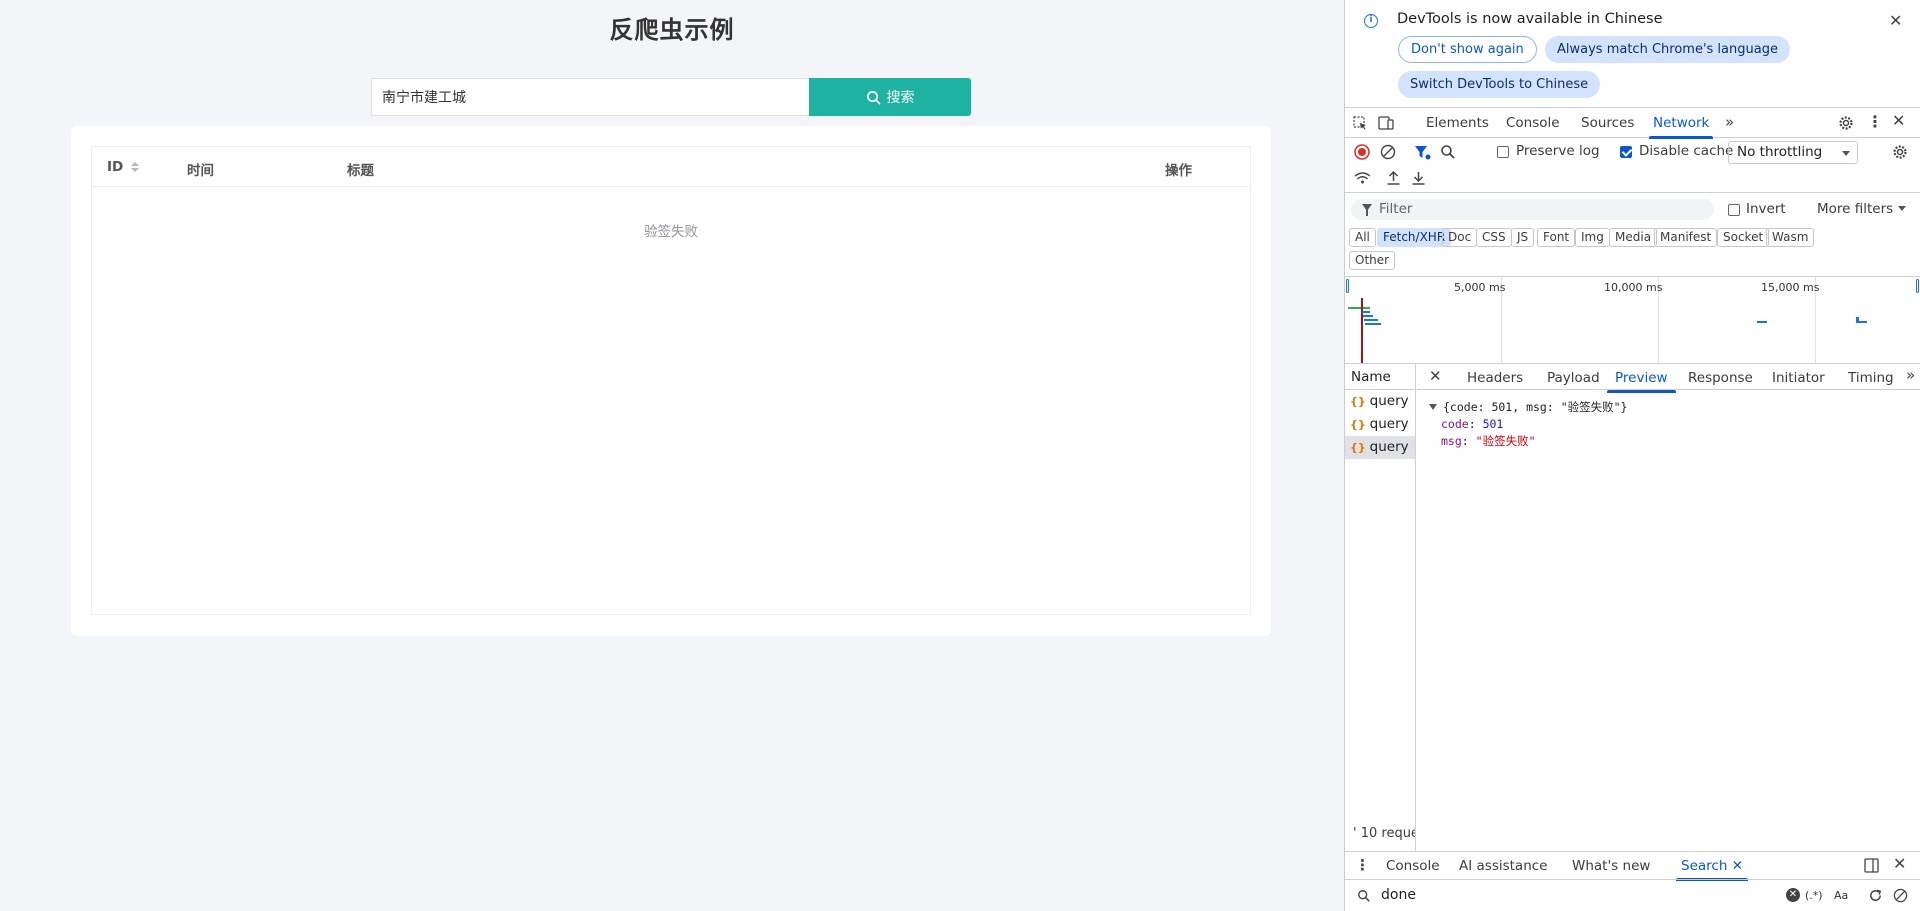 The image size is (1920, 911). I want to click on close-drawer-icon: ✕, so click(1899, 864).